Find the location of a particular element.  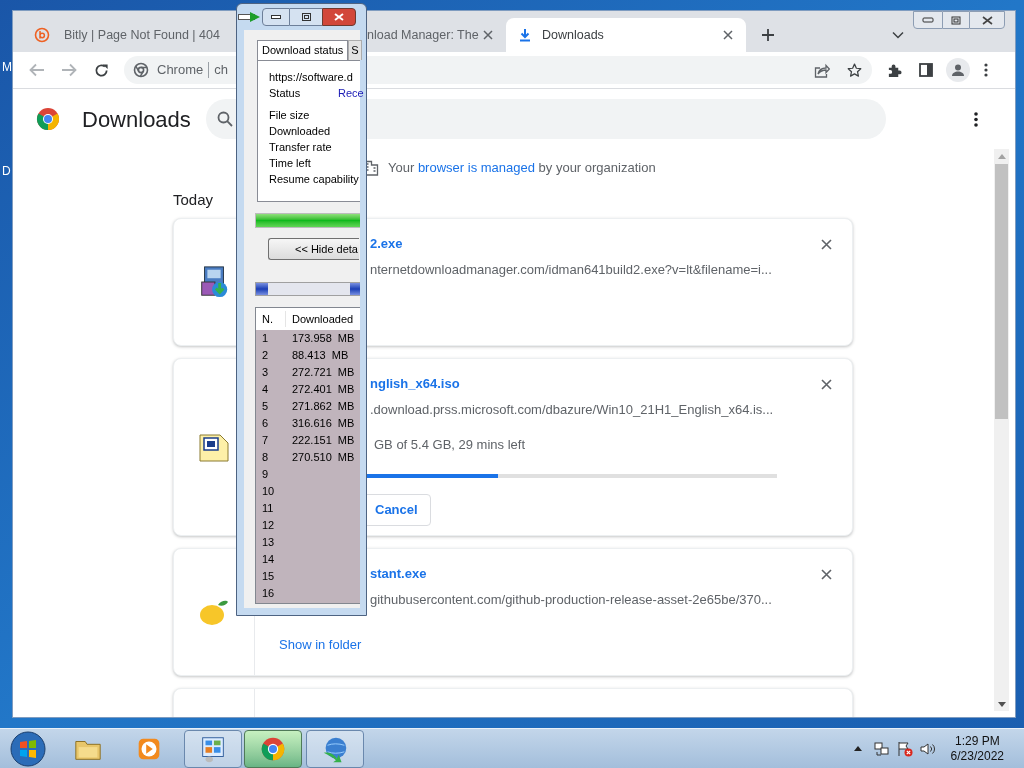

app-icon is located at coordinates (249, 17).